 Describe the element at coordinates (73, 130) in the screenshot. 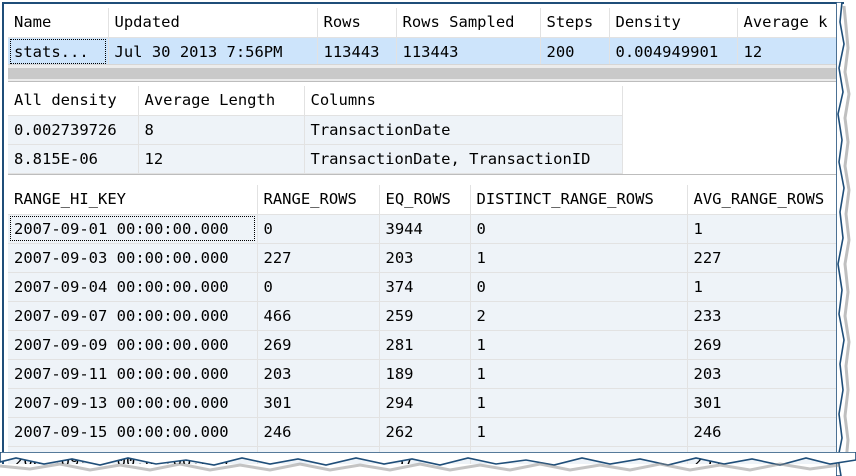

I see `cell: 0.002739726` at that location.